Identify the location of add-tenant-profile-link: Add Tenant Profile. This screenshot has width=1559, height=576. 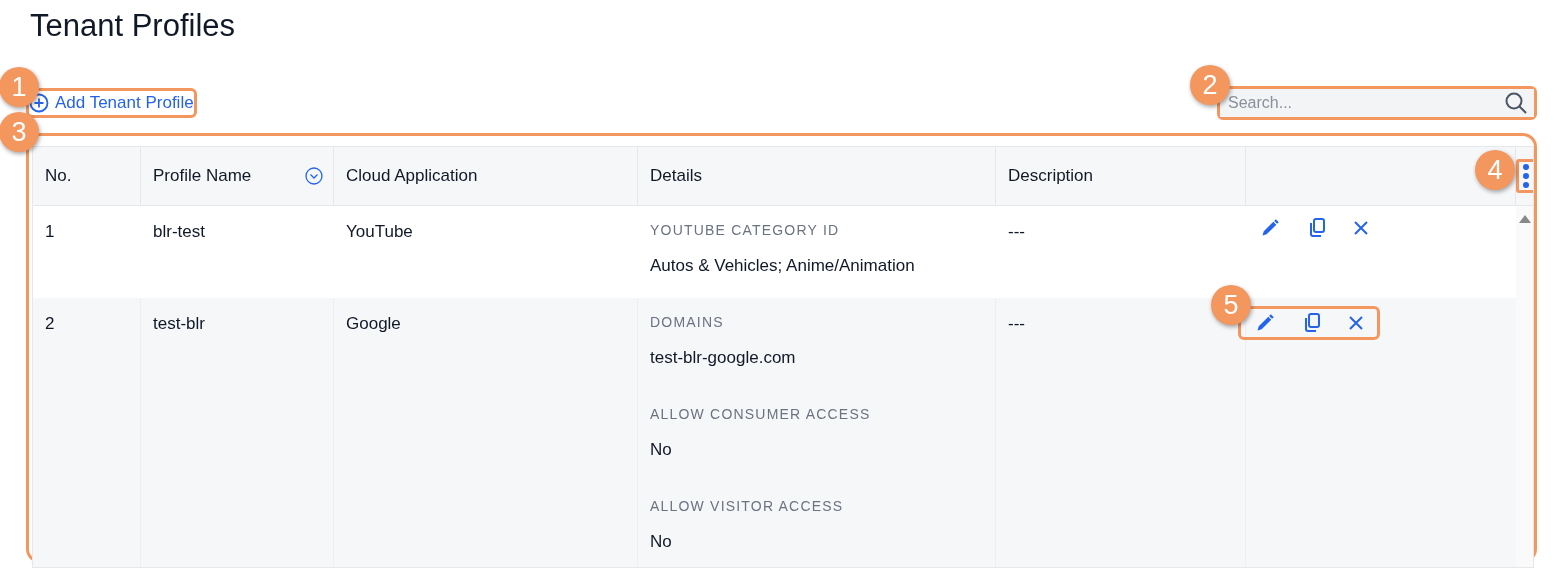
(111, 103).